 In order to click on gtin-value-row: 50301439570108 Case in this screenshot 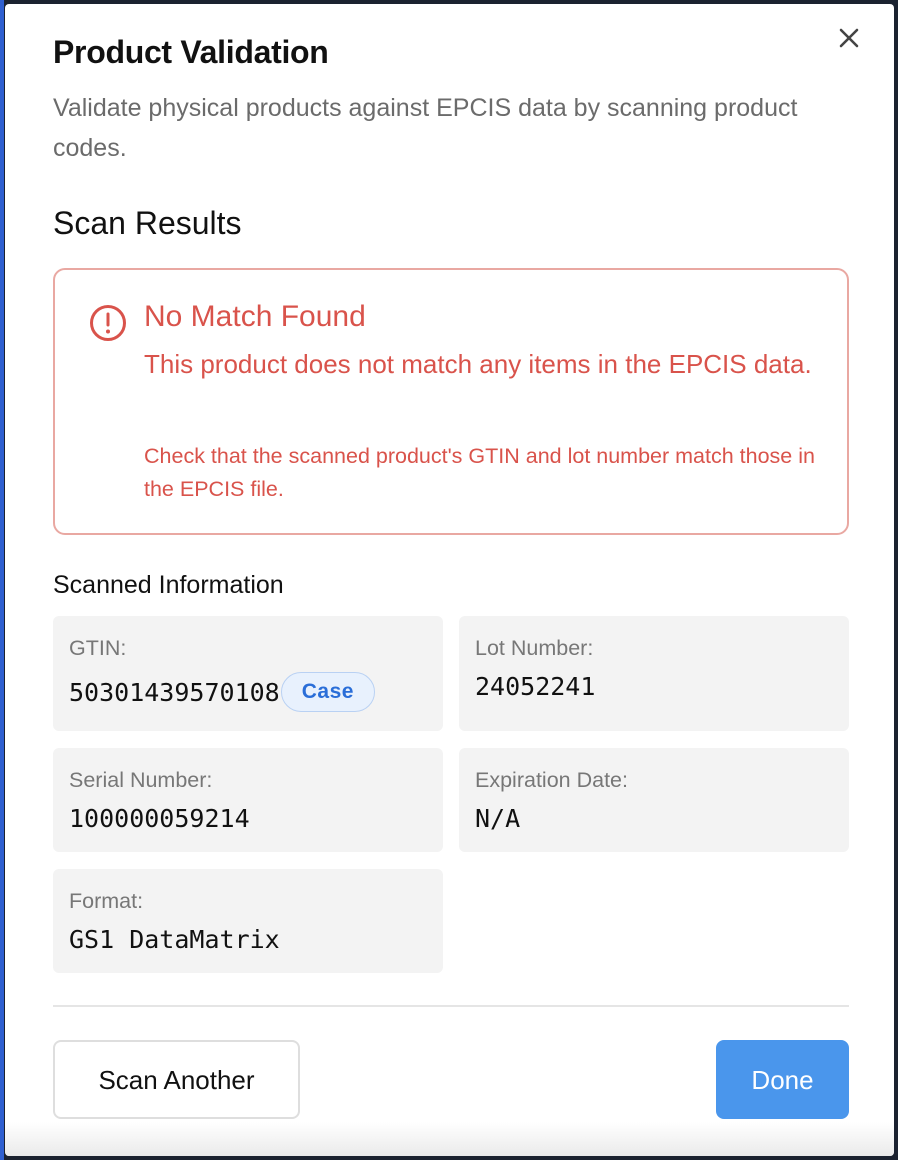, I will do `click(222, 692)`.